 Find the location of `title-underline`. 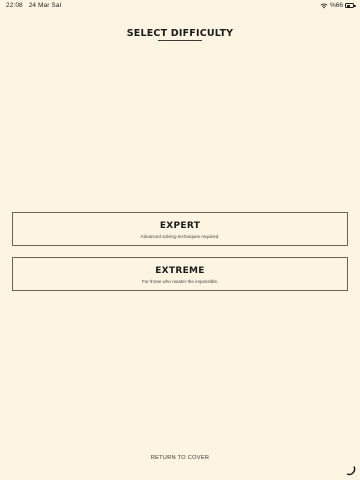

title-underline is located at coordinates (180, 40).